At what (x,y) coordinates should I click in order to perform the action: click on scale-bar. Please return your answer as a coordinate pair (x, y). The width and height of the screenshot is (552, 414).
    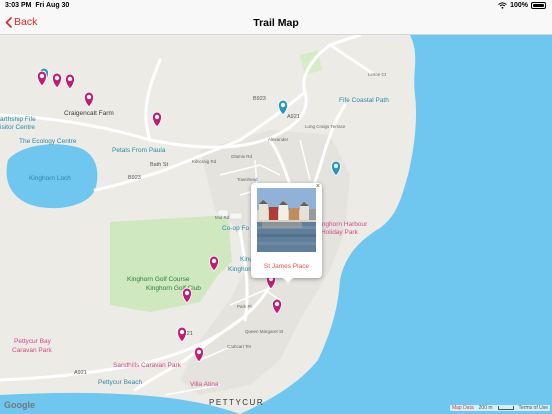
    Looking at the image, I should click on (505, 408).